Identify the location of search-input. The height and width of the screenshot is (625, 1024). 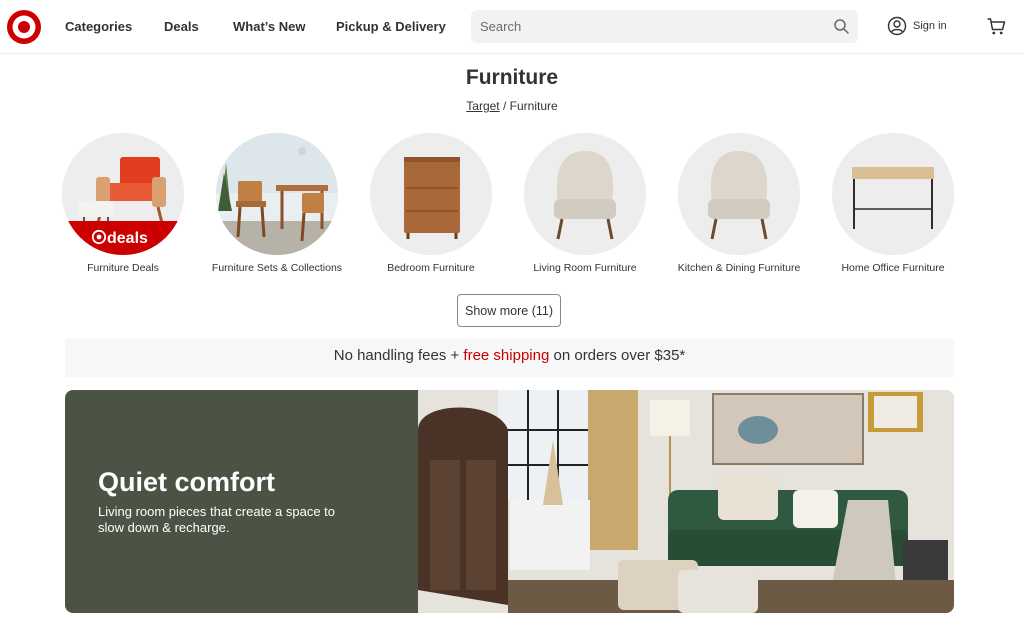
(641, 26).